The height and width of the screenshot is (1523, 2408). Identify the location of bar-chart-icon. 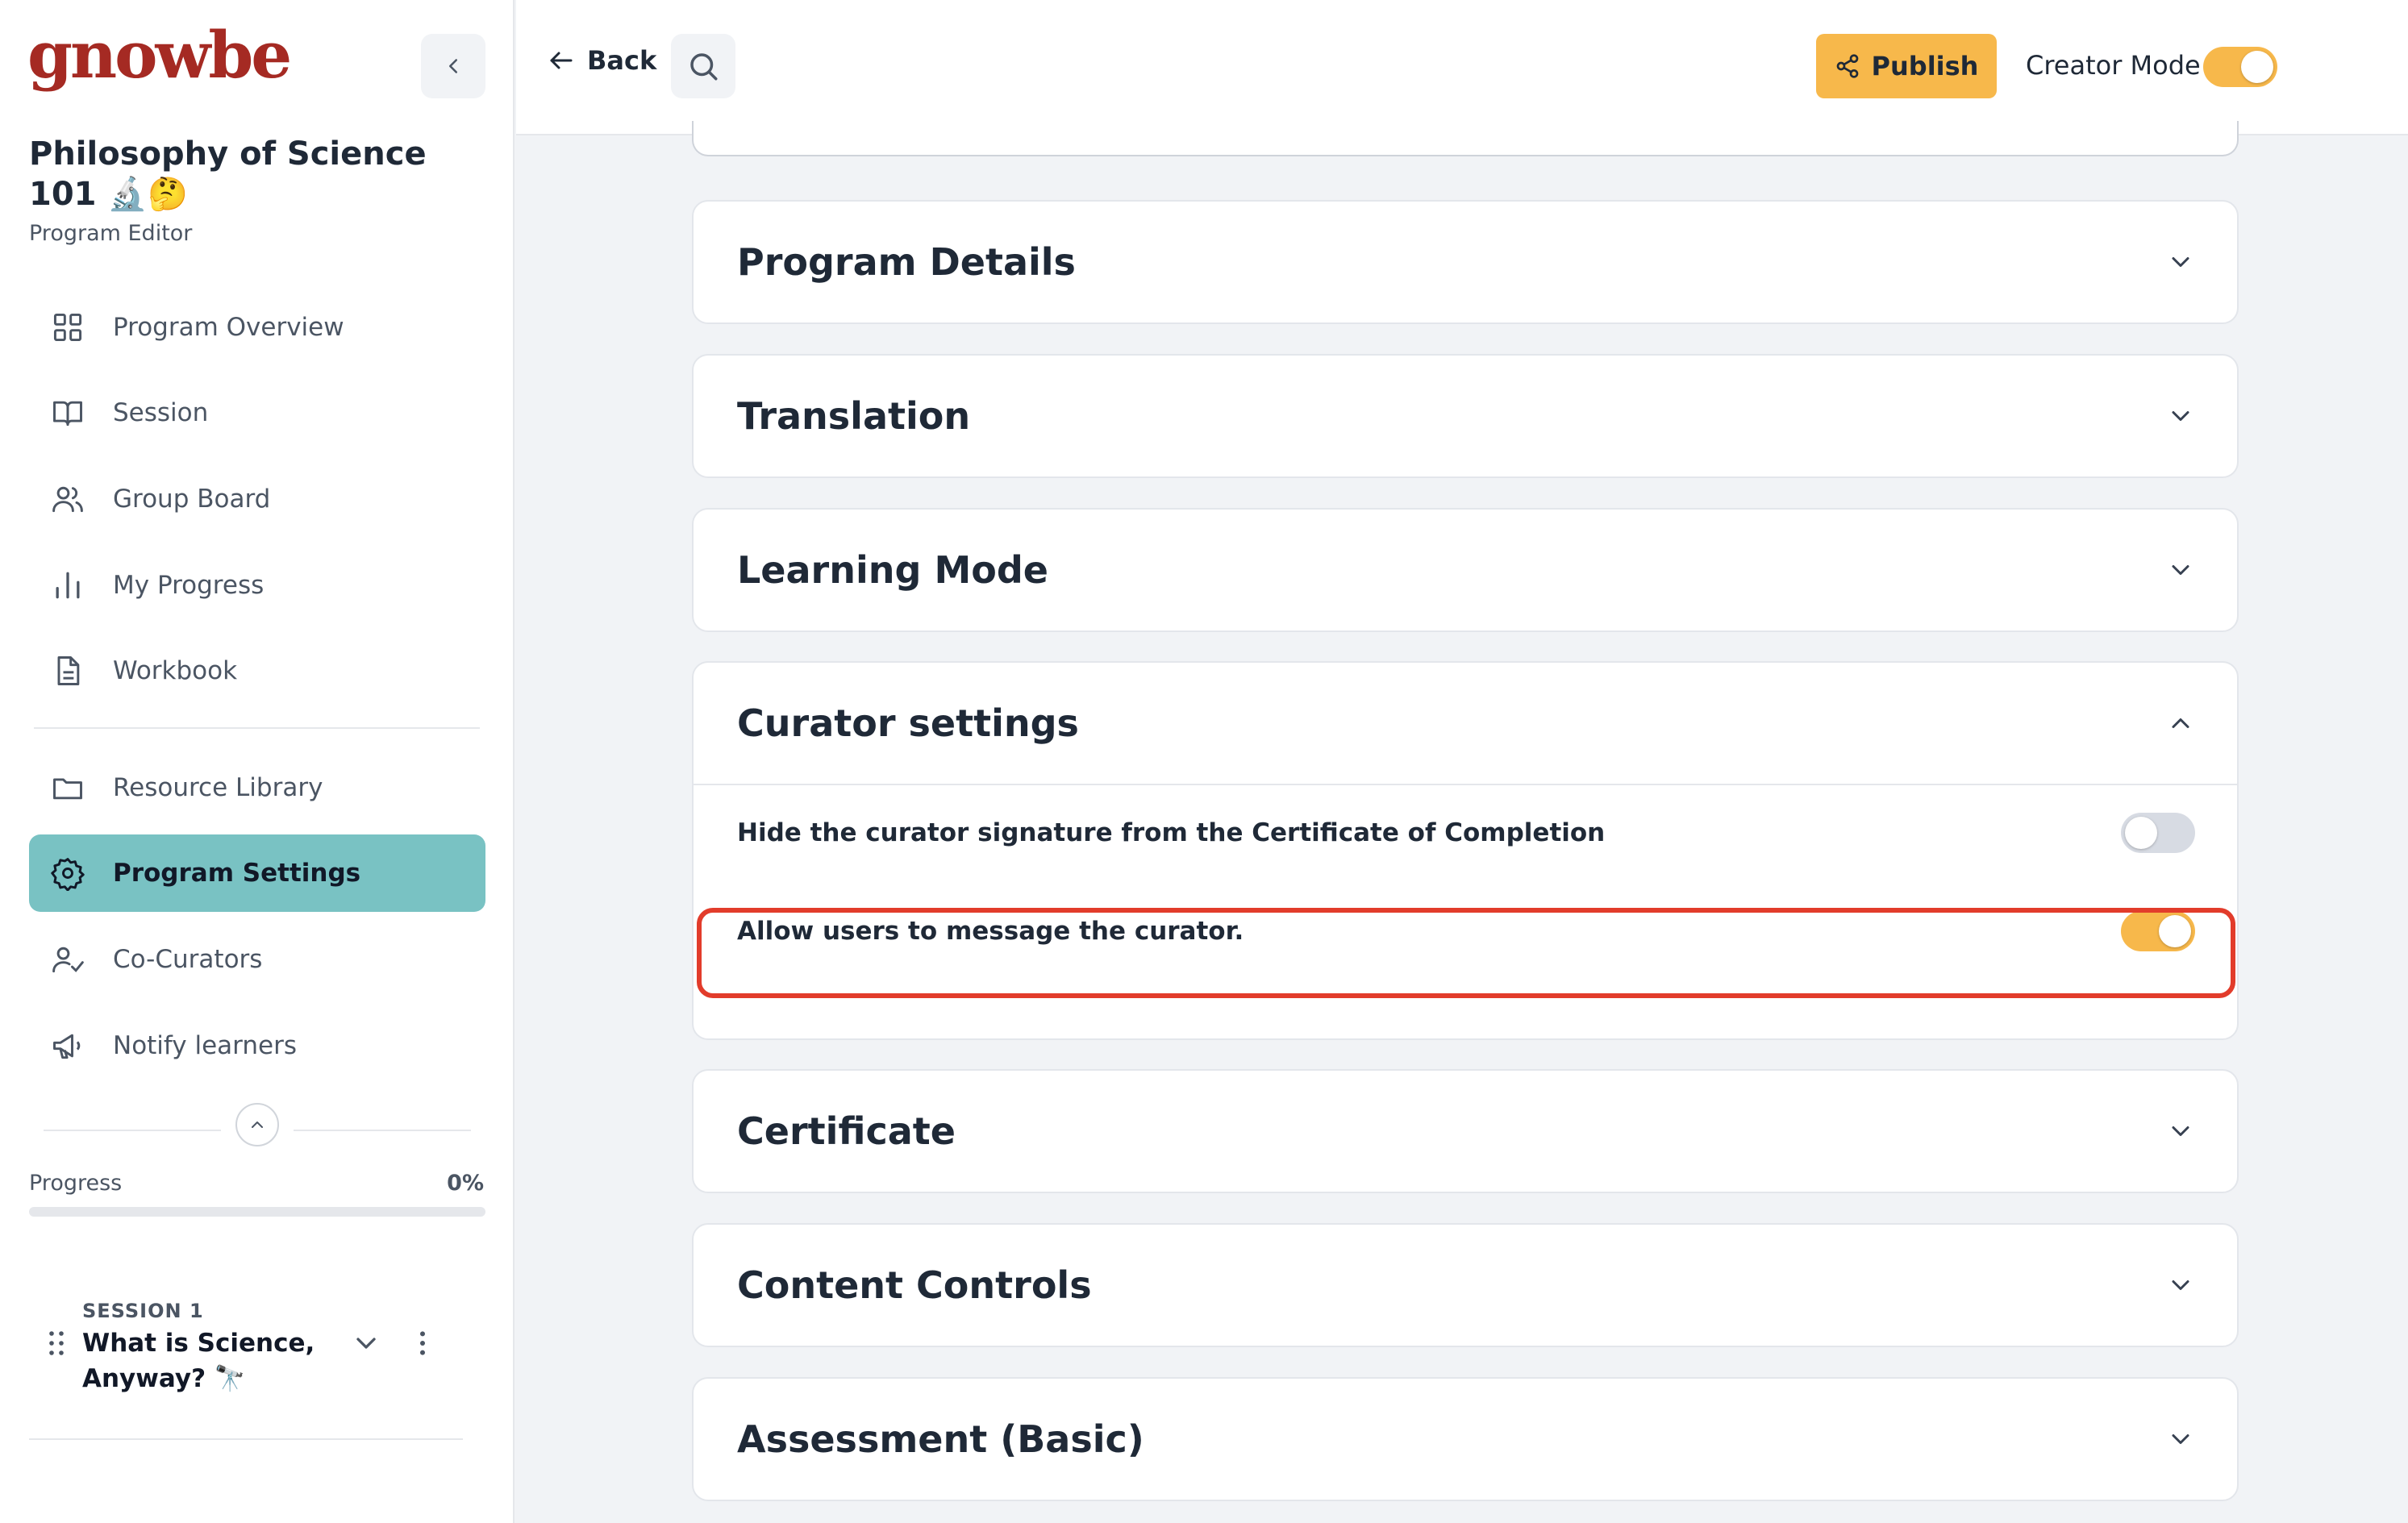
(67, 585).